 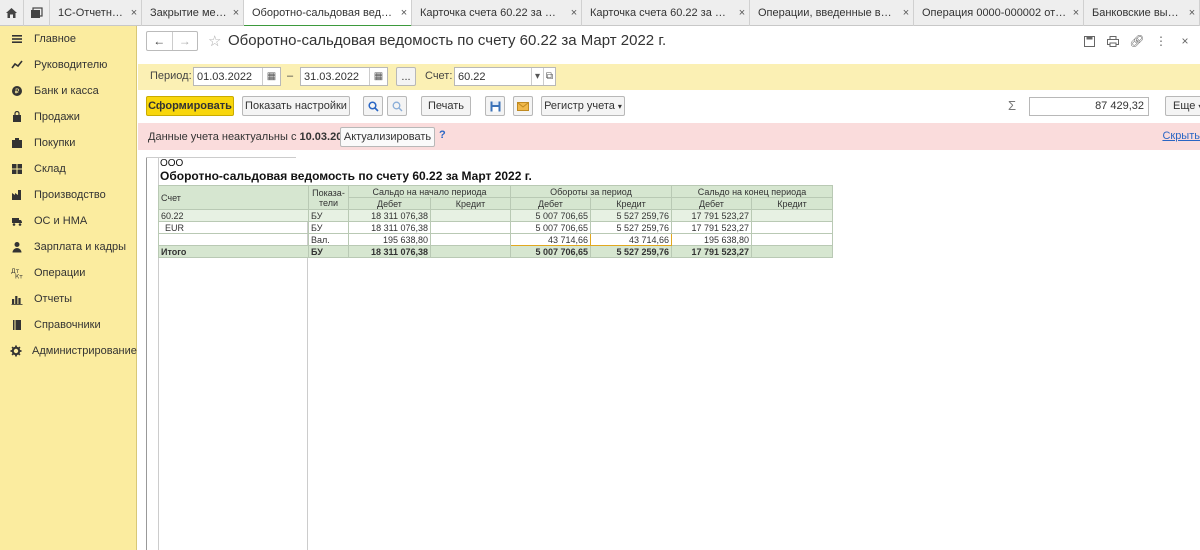 What do you see at coordinates (68, 299) in the screenshot?
I see `sidebar-item-reports: Отчеты` at bounding box center [68, 299].